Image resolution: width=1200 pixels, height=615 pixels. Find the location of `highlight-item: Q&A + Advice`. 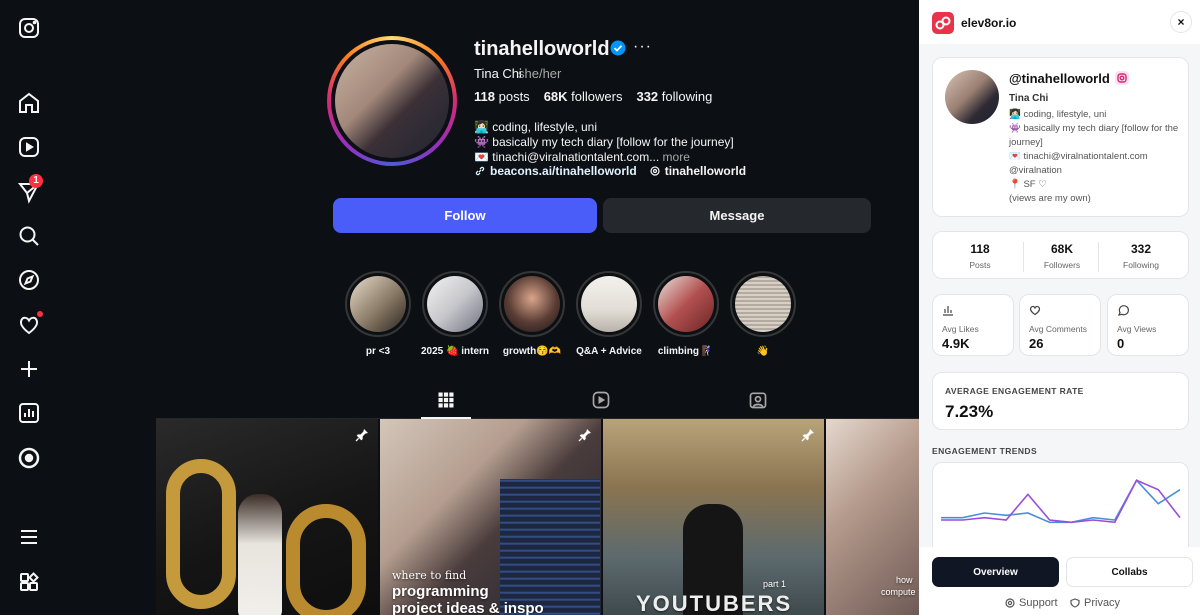

highlight-item: Q&A + Advice is located at coordinates (609, 314).